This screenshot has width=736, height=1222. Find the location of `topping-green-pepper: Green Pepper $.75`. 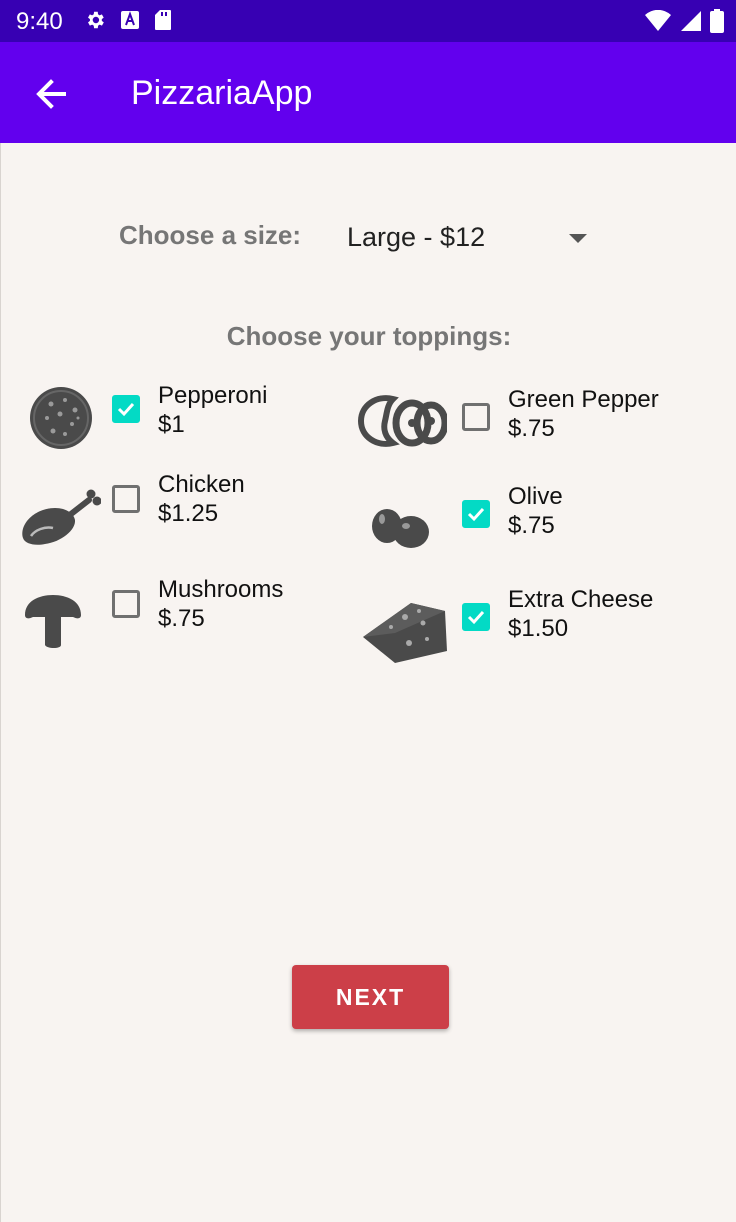

topping-green-pepper: Green Pepper $.75 is located at coordinates (537, 428).